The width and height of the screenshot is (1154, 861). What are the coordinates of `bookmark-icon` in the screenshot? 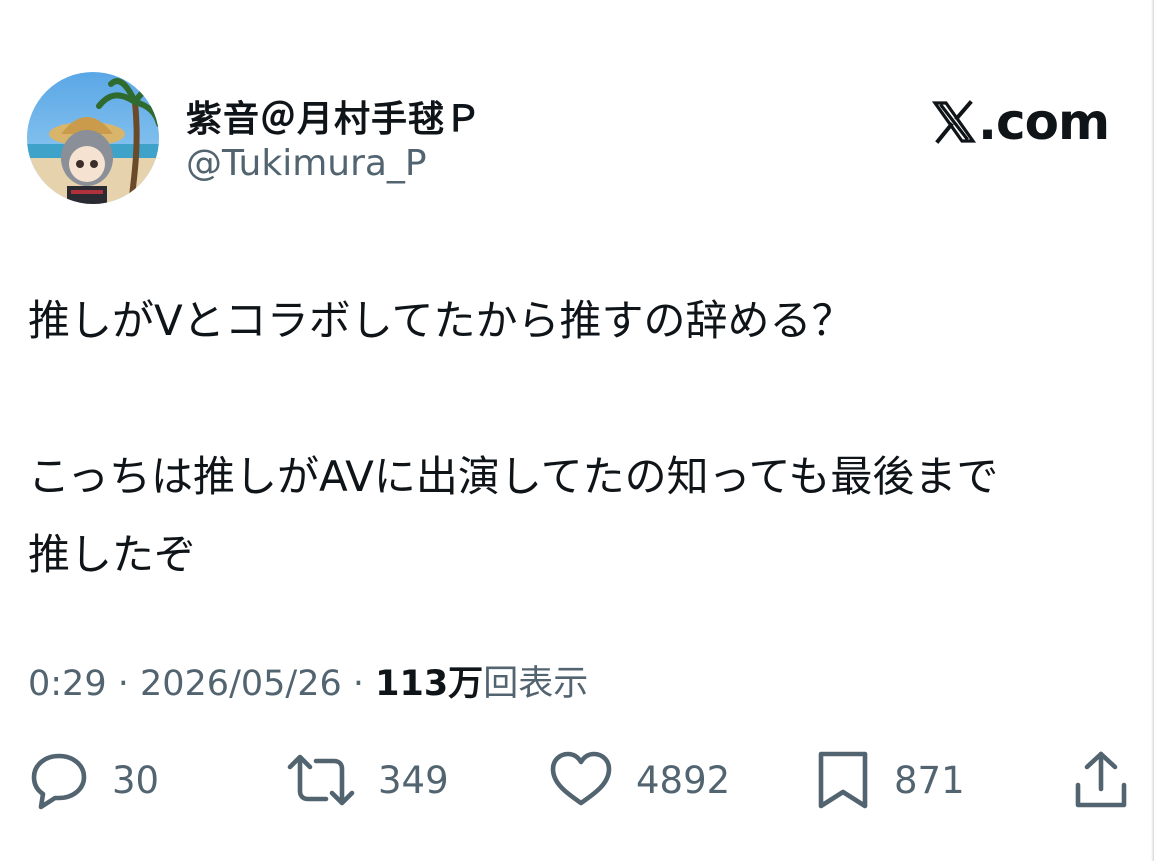 It's located at (843, 780).